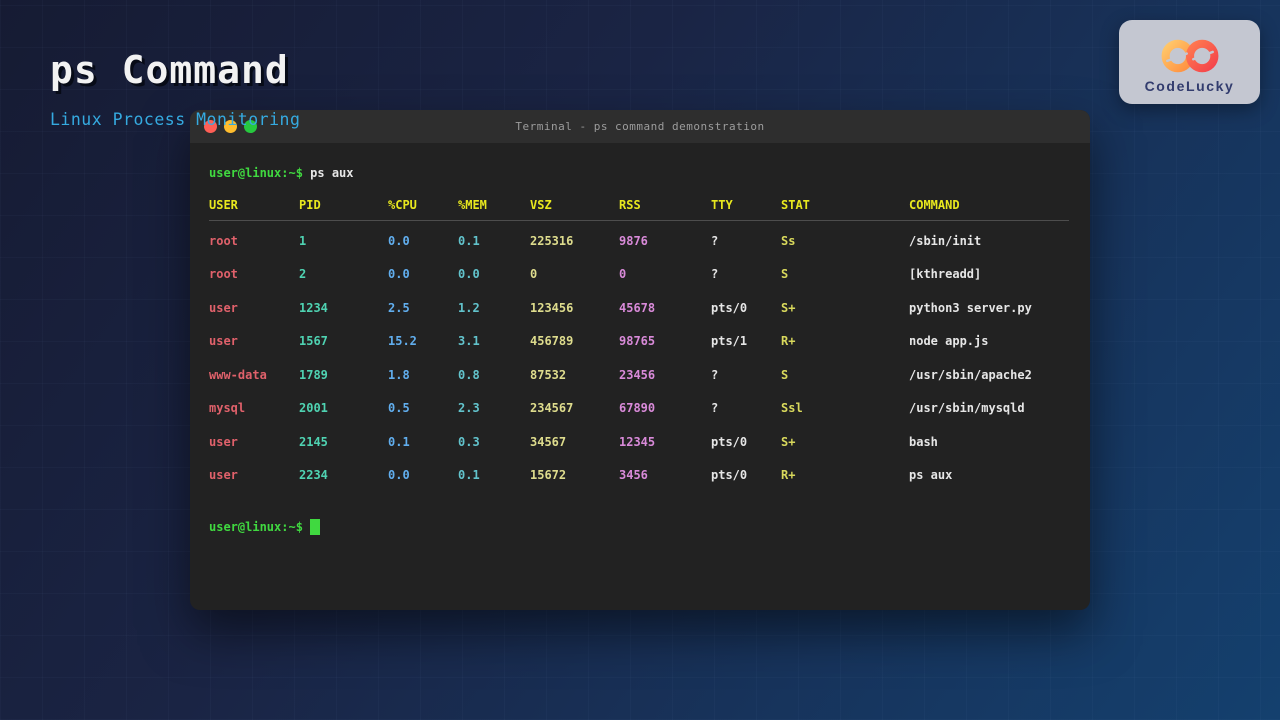 The width and height of the screenshot is (1280, 720). Describe the element at coordinates (399, 307) in the screenshot. I see `table-cell: 2.5` at that location.